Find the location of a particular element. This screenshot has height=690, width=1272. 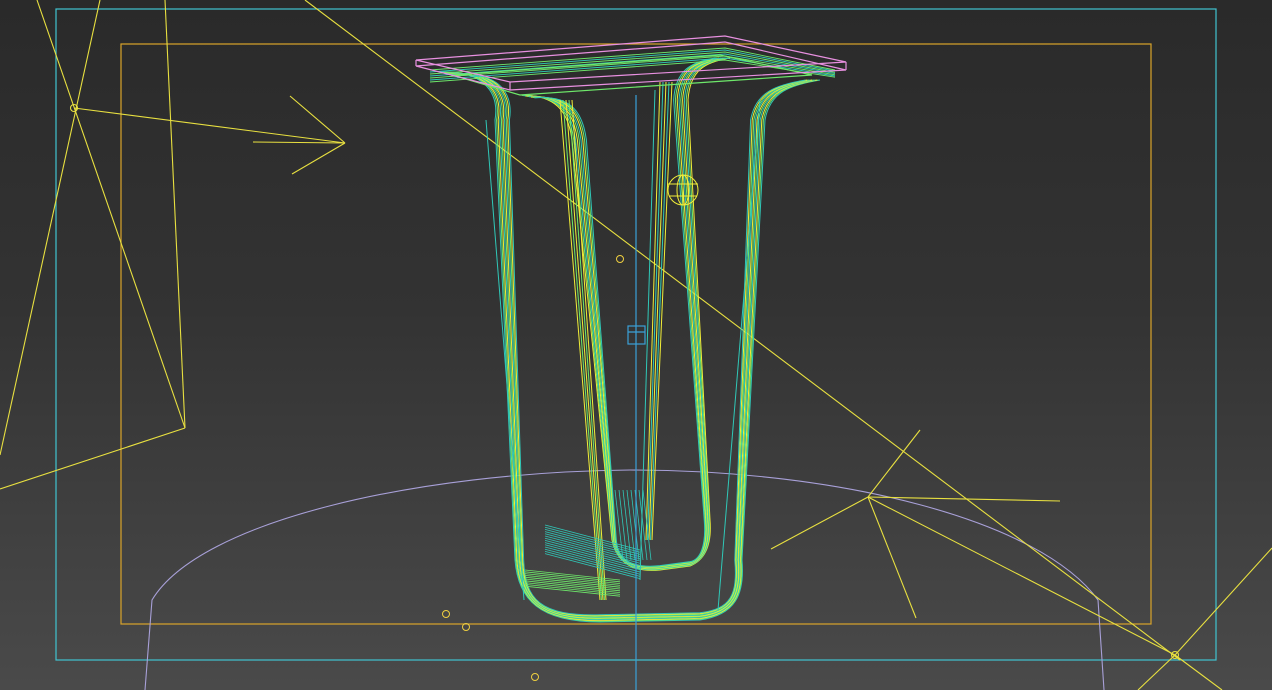

spot-light-left is located at coordinates (93, 245).